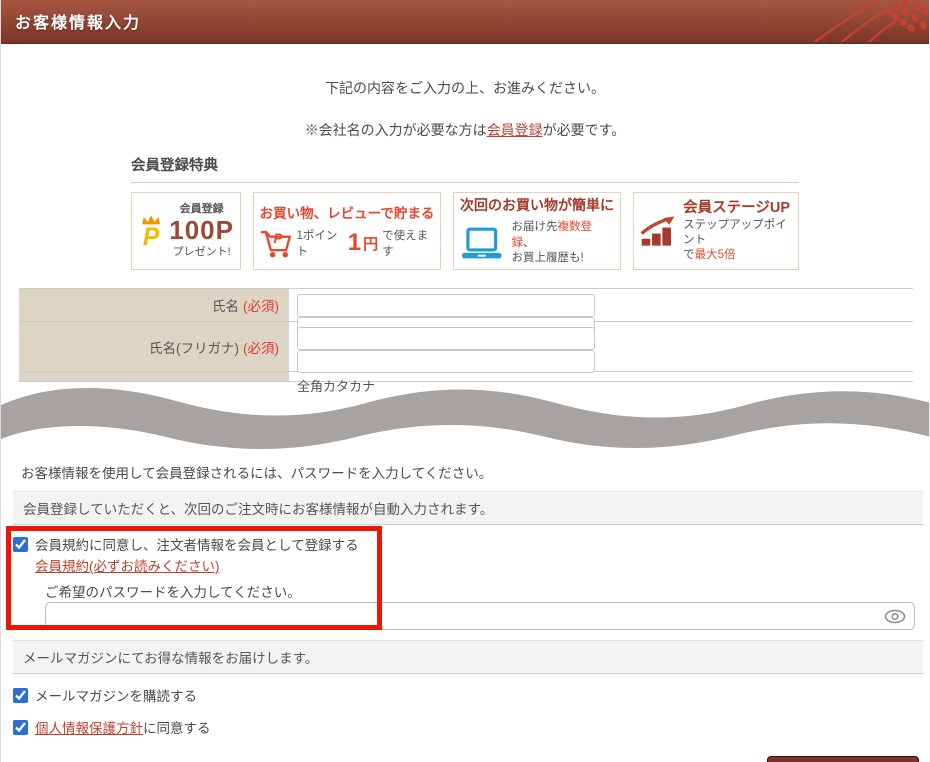 The width and height of the screenshot is (930, 762). Describe the element at coordinates (354, 242) in the screenshot. I see `benefit2-big: 1` at that location.